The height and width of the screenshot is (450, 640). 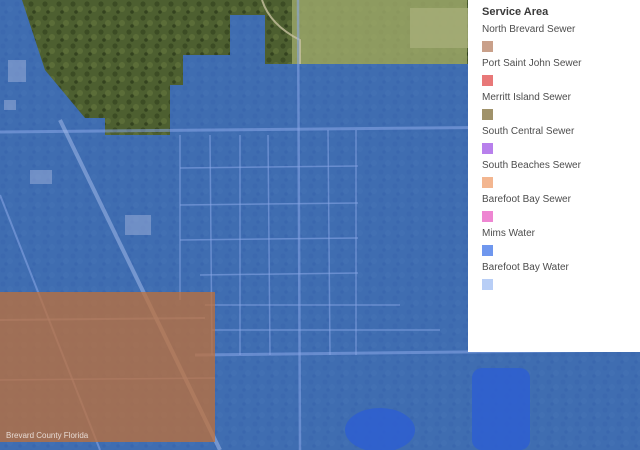 What do you see at coordinates (525, 267) in the screenshot?
I see `legend-label: Barefoot Bay Water` at bounding box center [525, 267].